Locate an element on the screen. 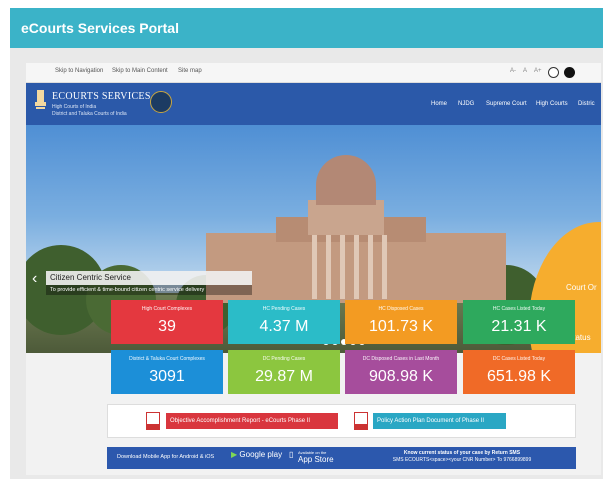  google-play-button: ▶ Google play is located at coordinates (256, 454).